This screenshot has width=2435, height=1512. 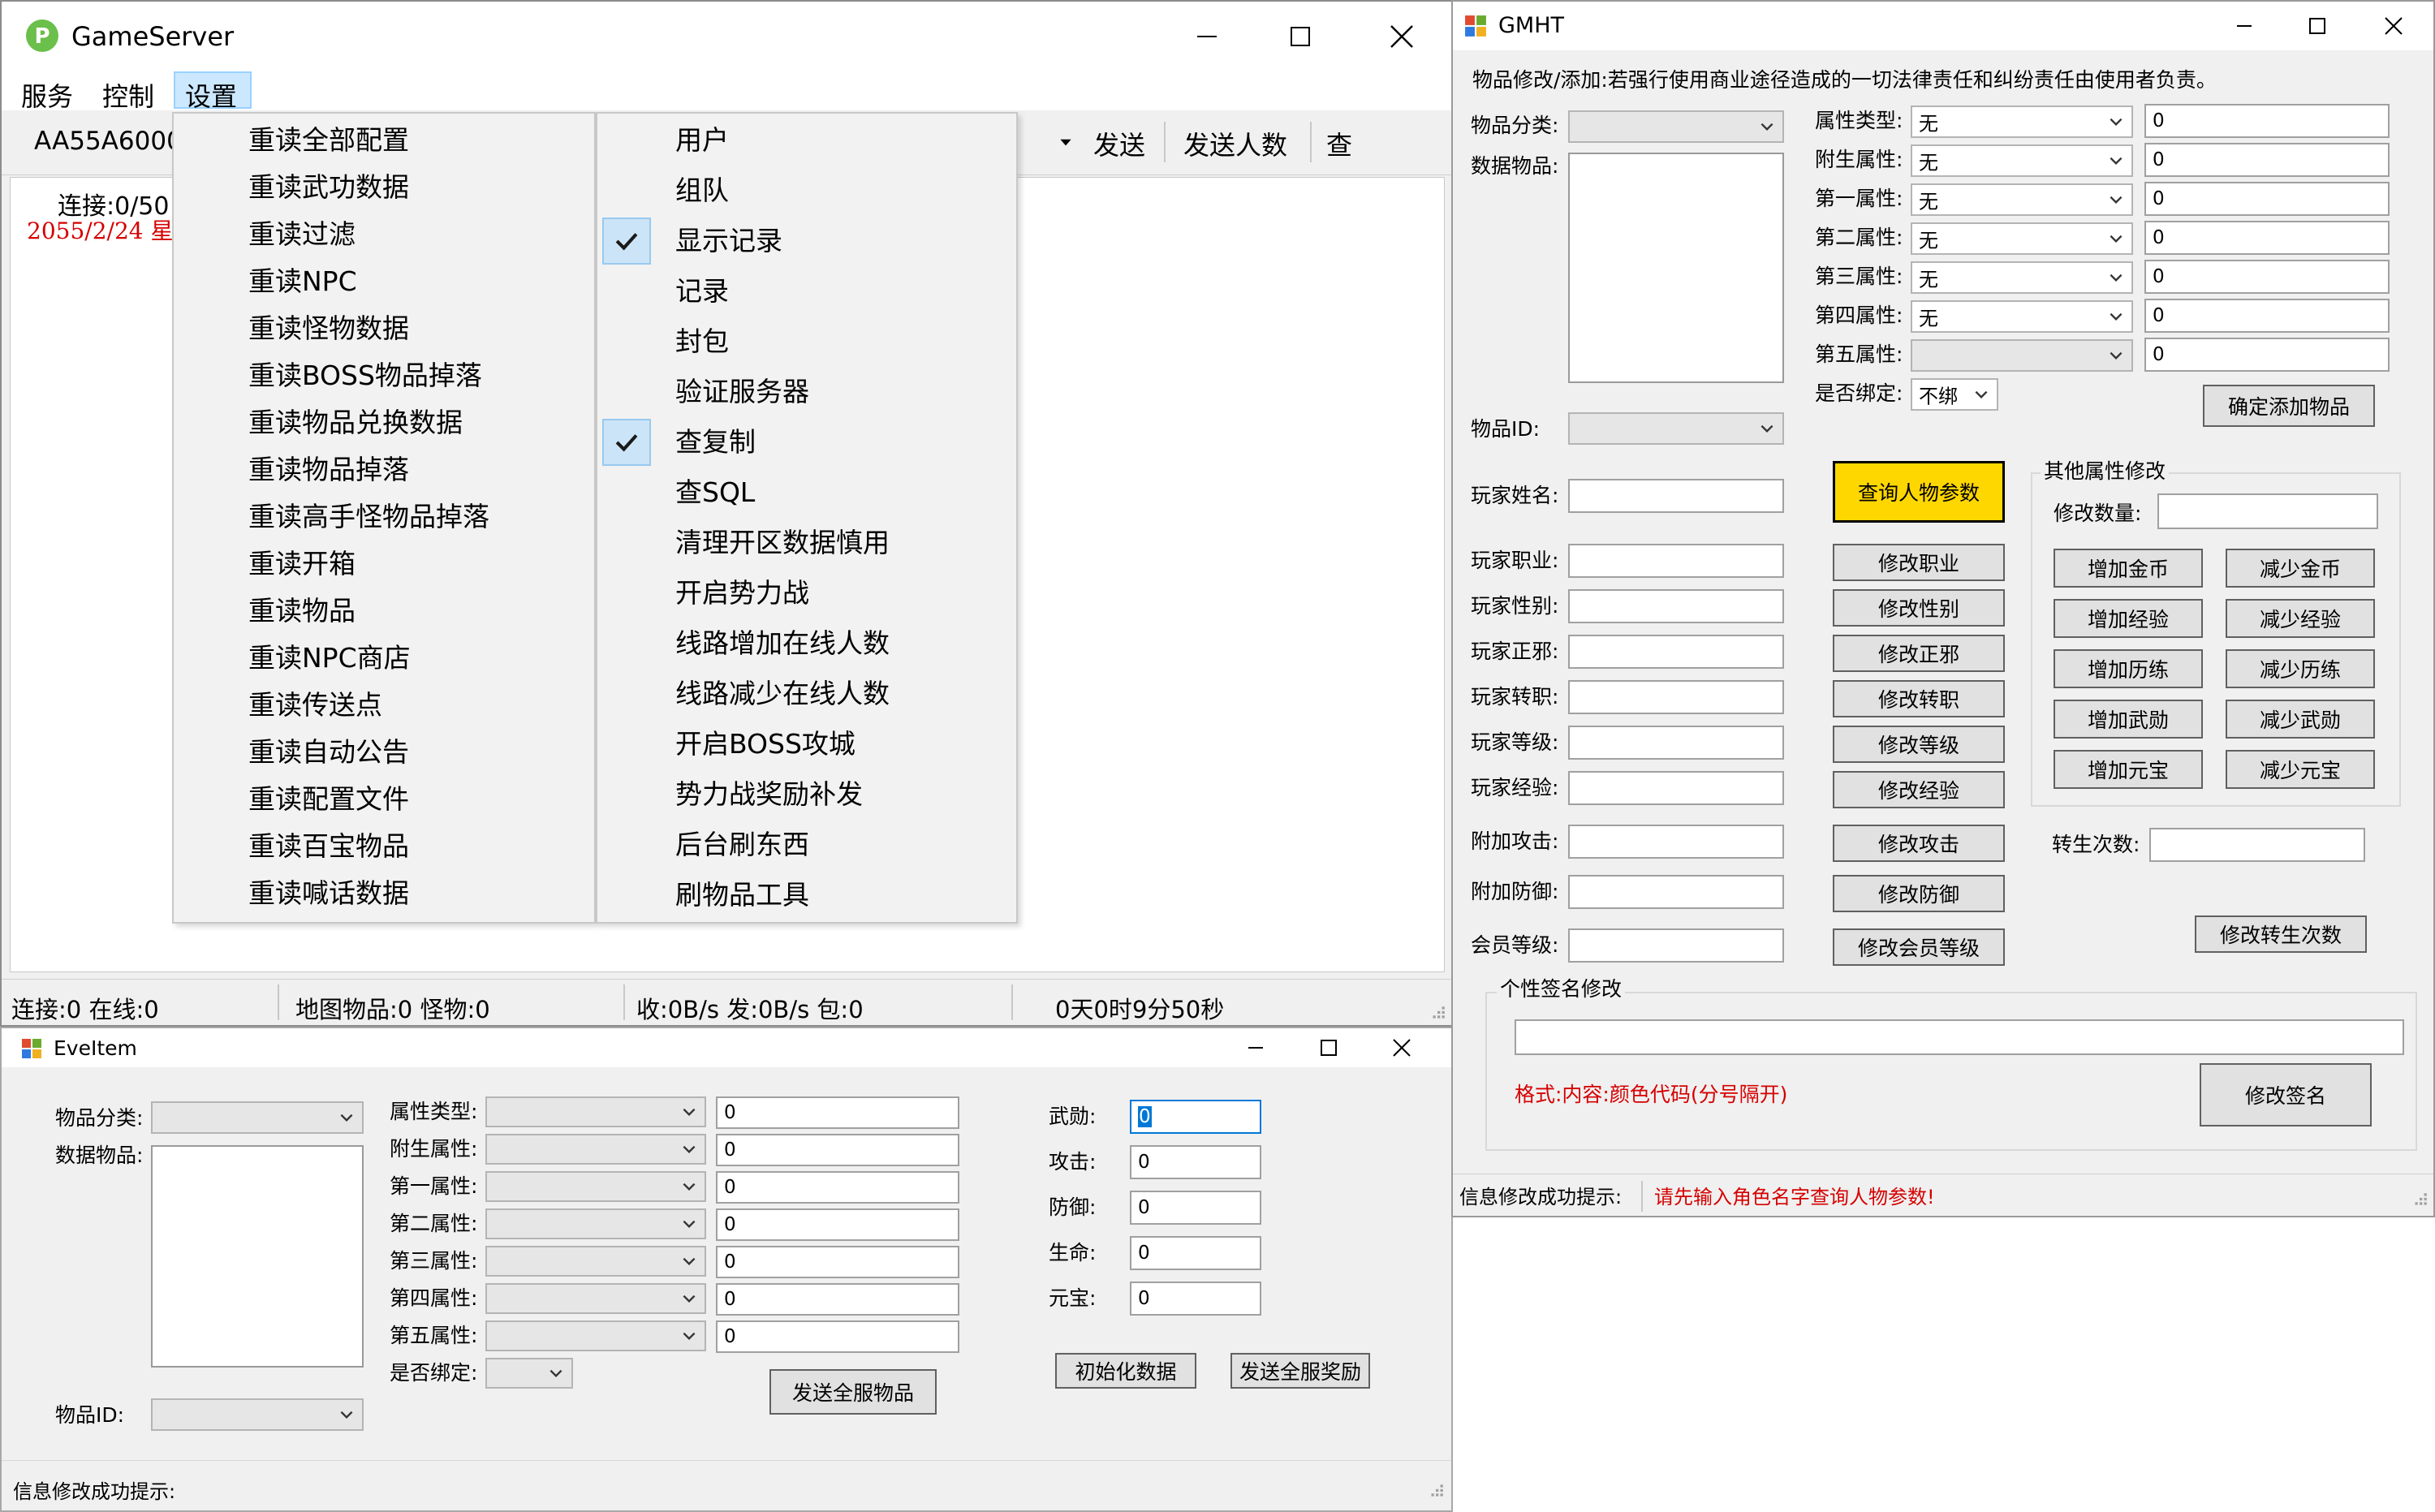 What do you see at coordinates (328, 329) in the screenshot?
I see `menu-item-reload-monsters: 重读怪物数据` at bounding box center [328, 329].